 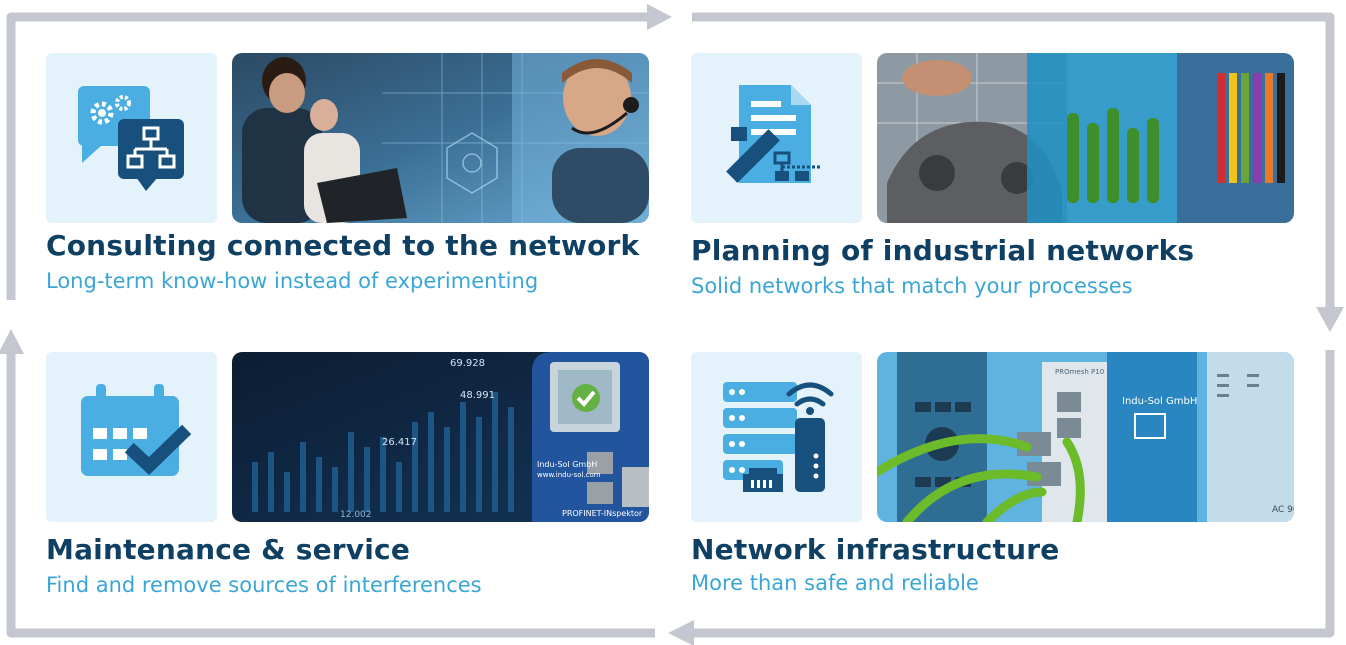 What do you see at coordinates (659, 17) in the screenshot?
I see `arrowhead-right` at bounding box center [659, 17].